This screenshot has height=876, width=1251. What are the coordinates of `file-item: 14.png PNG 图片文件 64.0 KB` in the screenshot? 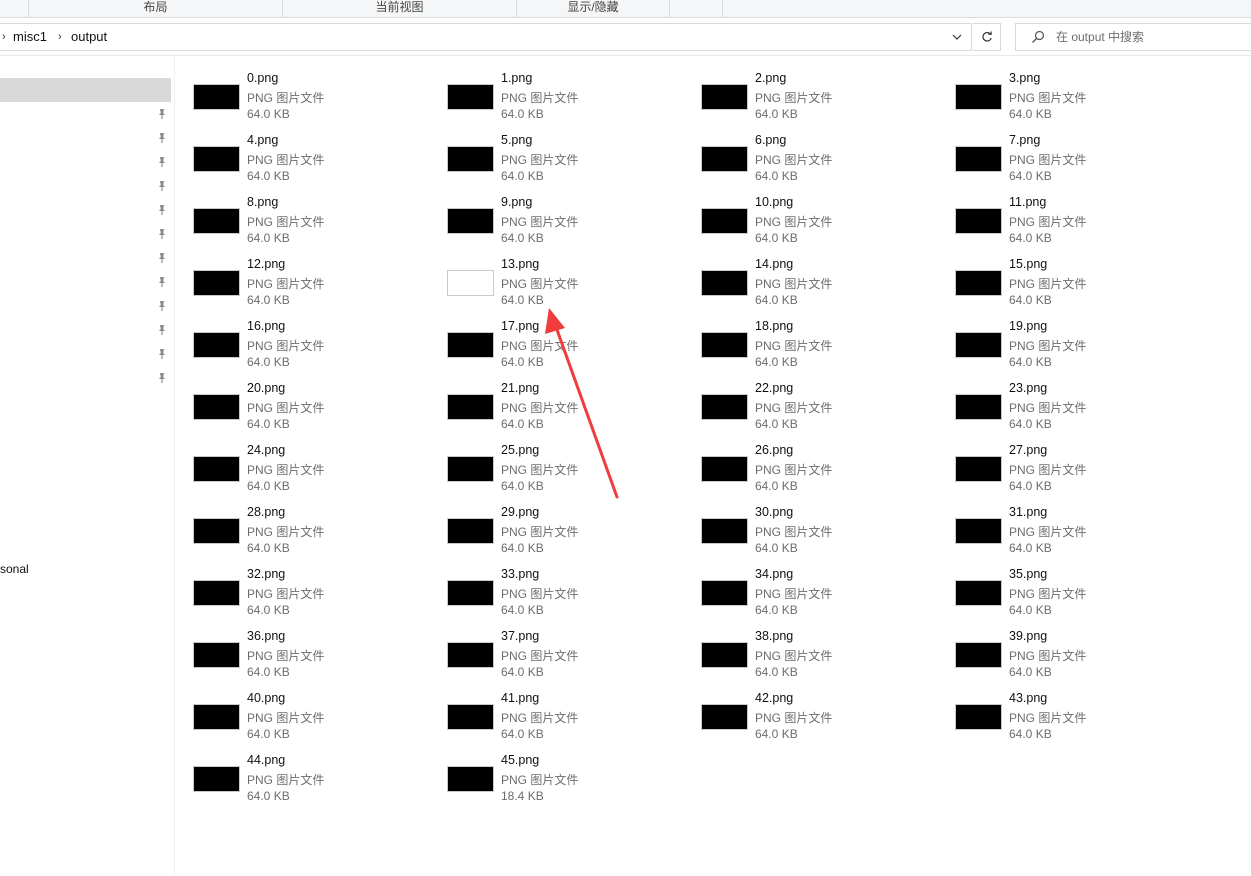 It's located at (826, 286).